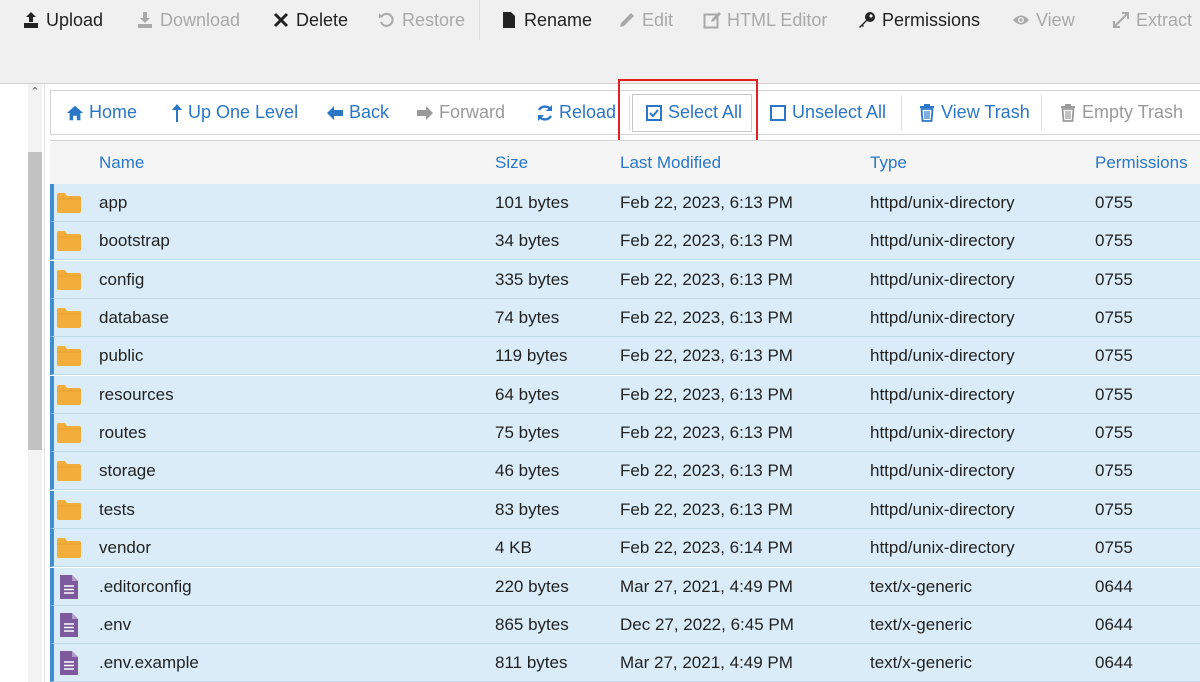 This screenshot has height=682, width=1200. What do you see at coordinates (357, 112) in the screenshot?
I see `back-button: Back` at bounding box center [357, 112].